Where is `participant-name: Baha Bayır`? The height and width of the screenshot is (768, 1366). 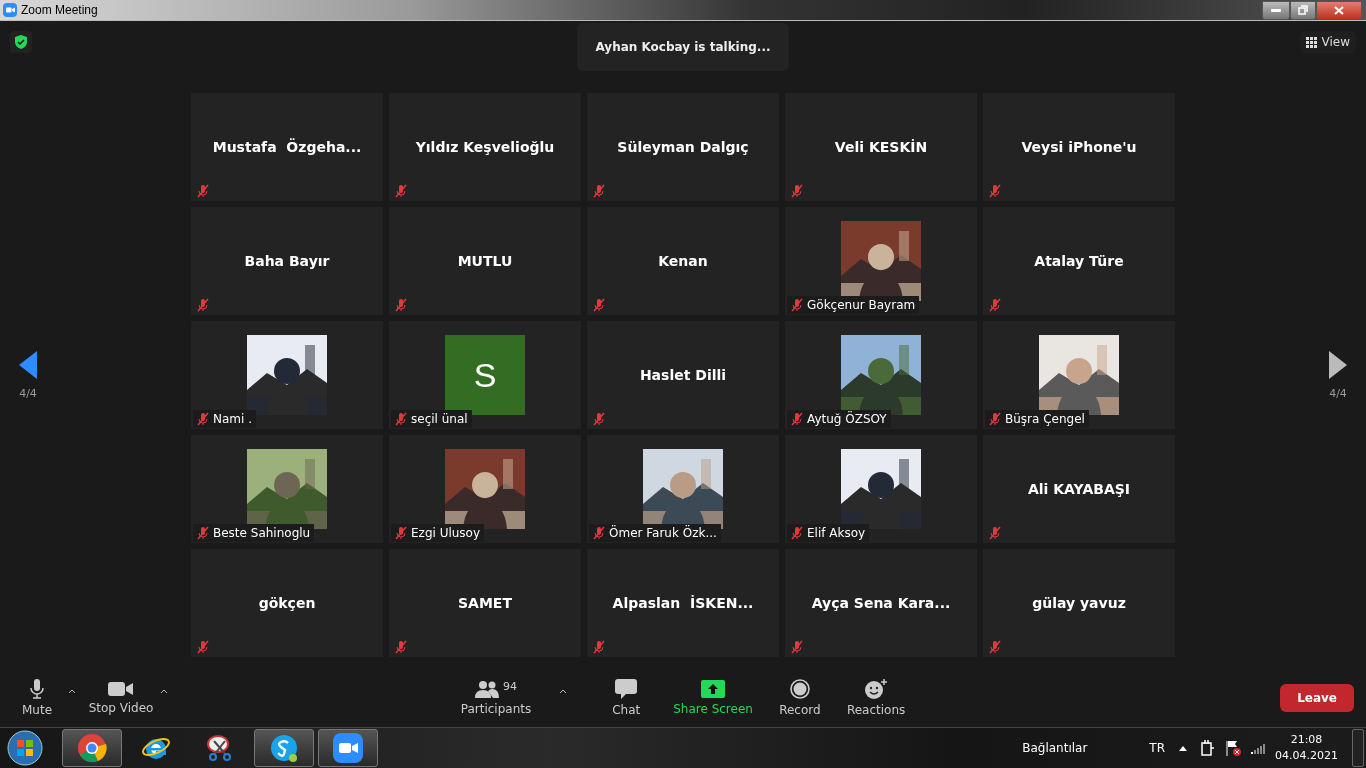
participant-name: Baha Bayır is located at coordinates (287, 261).